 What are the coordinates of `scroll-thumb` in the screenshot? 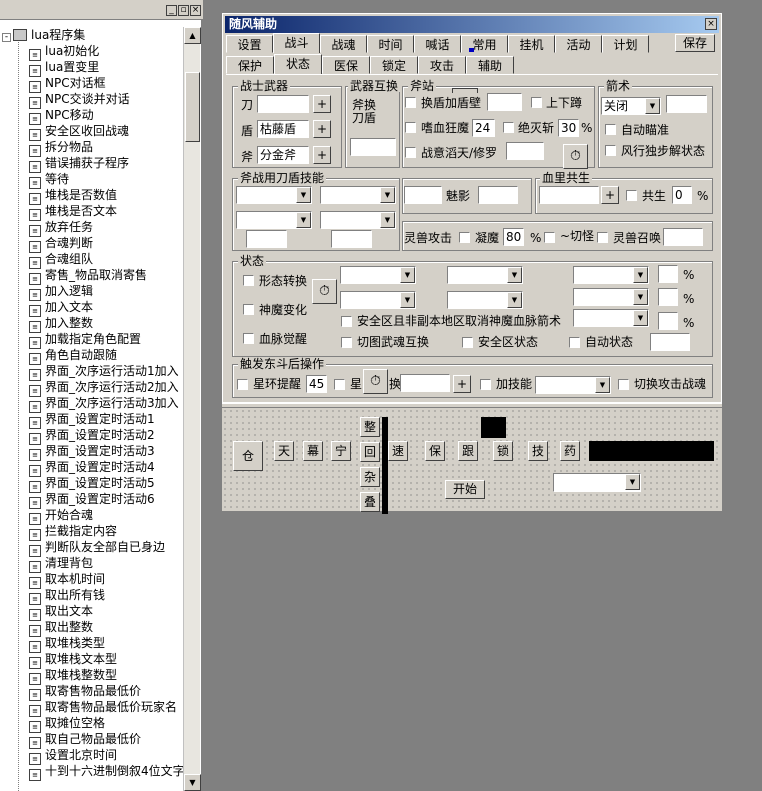 It's located at (192, 107).